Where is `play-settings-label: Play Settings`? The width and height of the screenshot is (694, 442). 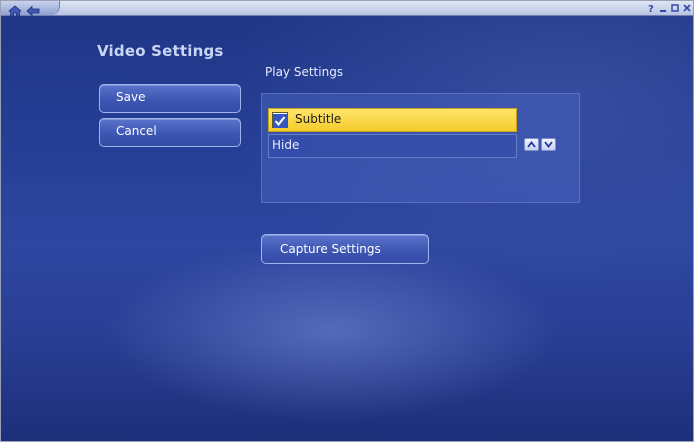 play-settings-label: Play Settings is located at coordinates (304, 72).